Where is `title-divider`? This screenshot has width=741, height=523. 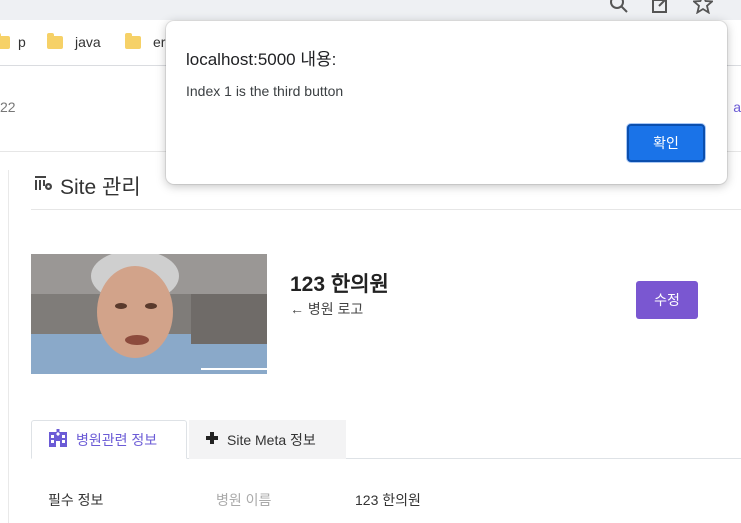 title-divider is located at coordinates (386, 209).